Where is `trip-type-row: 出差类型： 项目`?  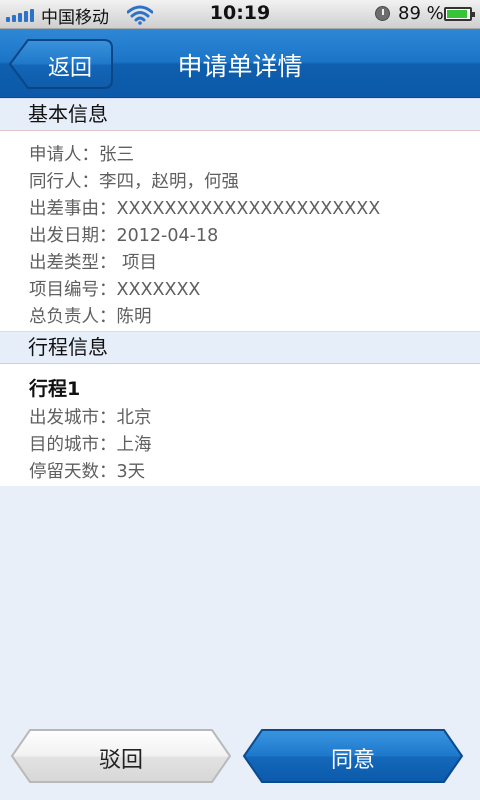
trip-type-row: 出差类型： 项目 is located at coordinates (93, 263).